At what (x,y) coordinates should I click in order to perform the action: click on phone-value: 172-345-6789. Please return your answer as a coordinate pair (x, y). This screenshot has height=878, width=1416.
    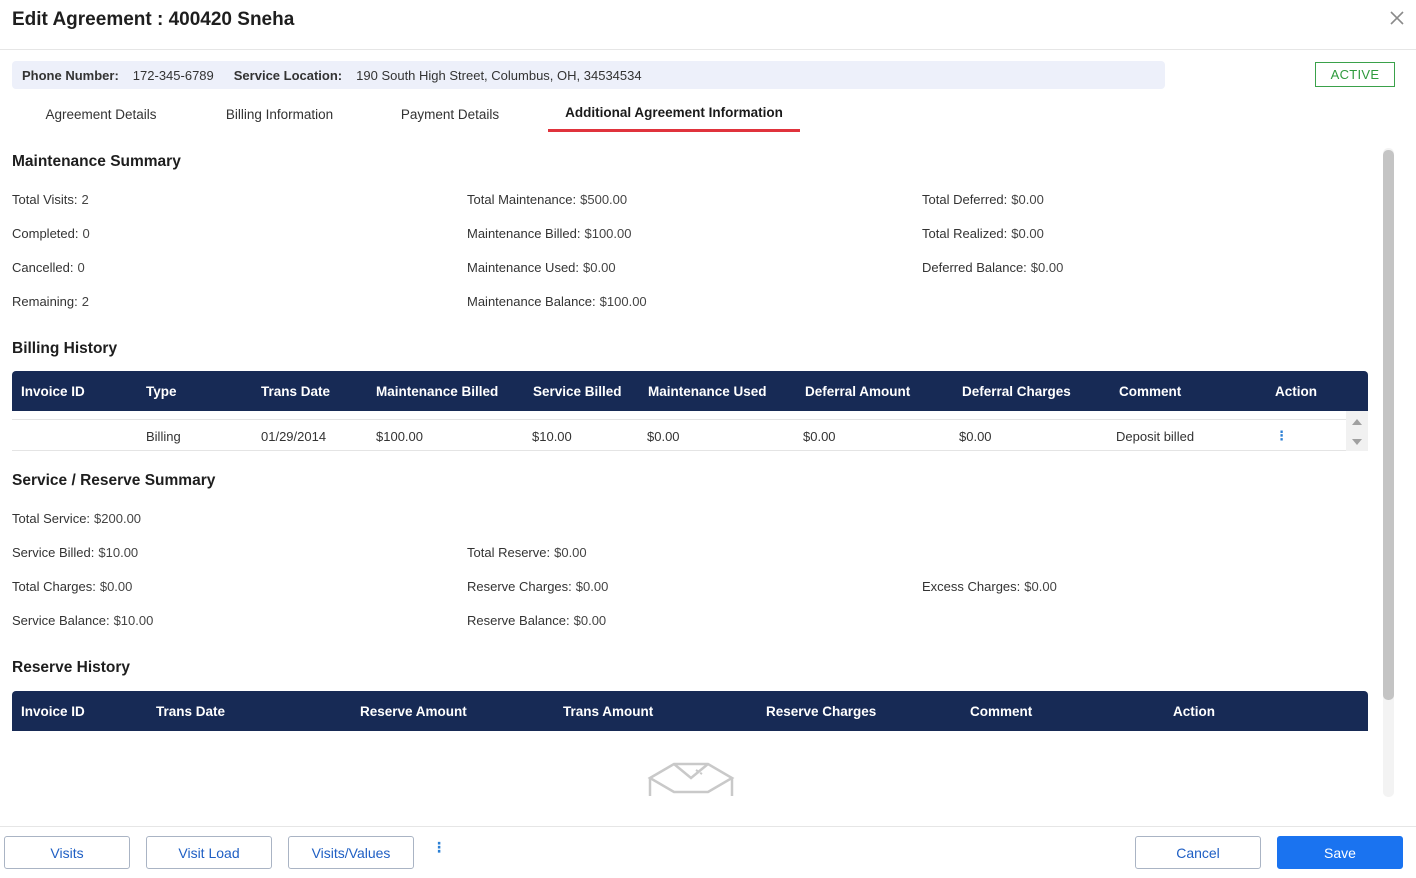
    Looking at the image, I should click on (173, 75).